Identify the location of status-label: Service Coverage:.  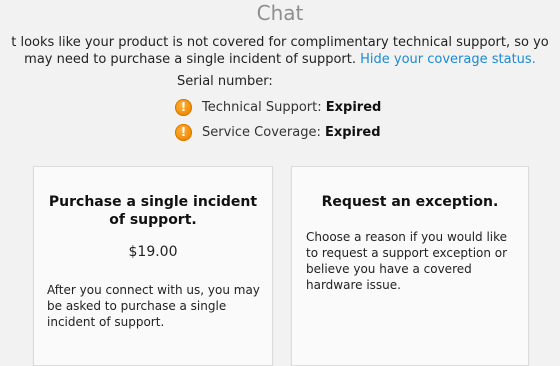
(261, 132).